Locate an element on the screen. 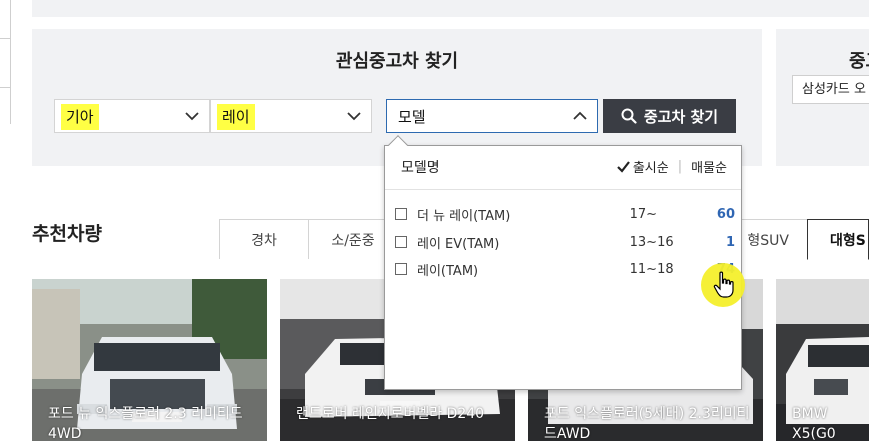 This screenshot has width=869, height=441. chevron-up-icon is located at coordinates (580, 115).